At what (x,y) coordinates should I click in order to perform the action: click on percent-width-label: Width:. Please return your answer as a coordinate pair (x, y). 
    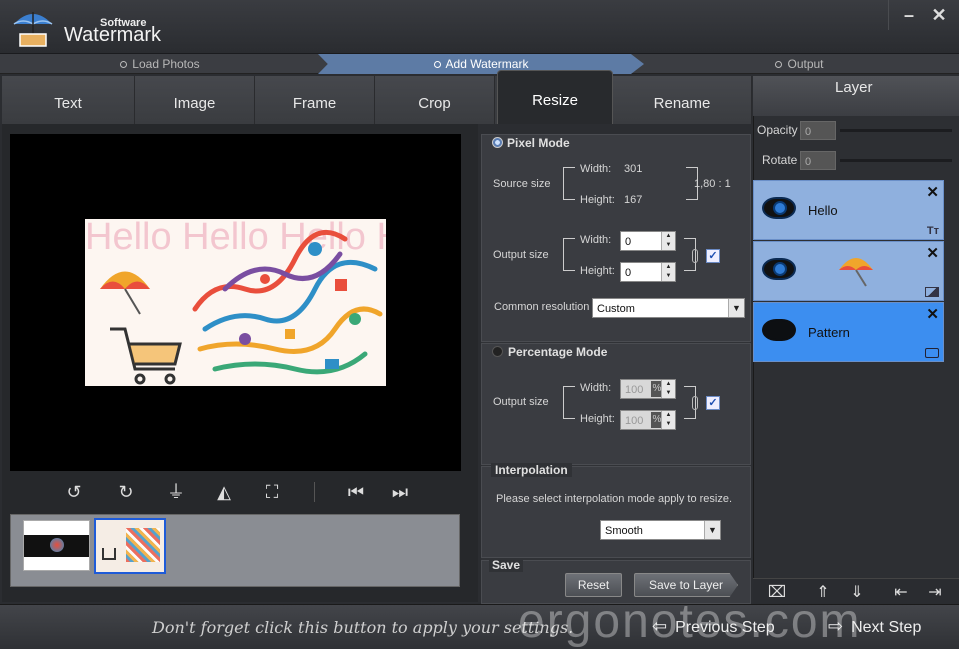
    Looking at the image, I should click on (596, 388).